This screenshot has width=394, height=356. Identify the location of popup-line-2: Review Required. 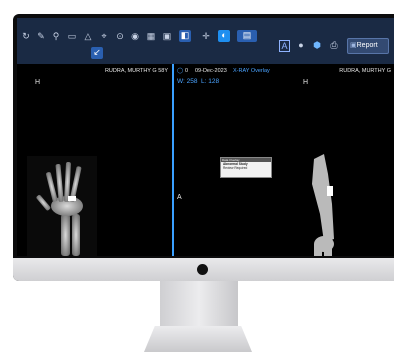
(235, 168).